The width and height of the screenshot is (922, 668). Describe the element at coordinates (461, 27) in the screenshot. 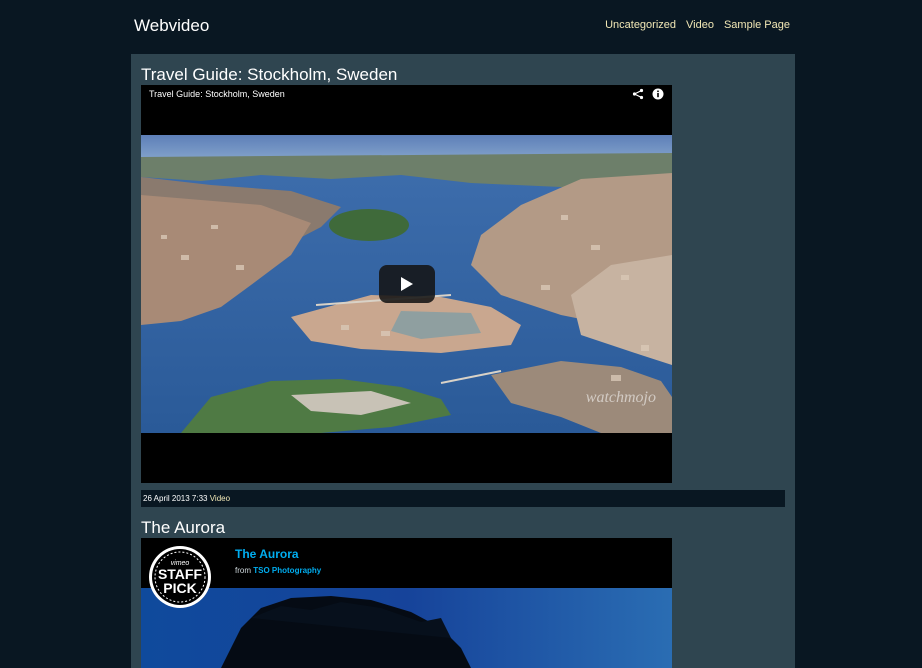

I see `site-header: Webvideo Uncategorized Video Sample Page` at that location.